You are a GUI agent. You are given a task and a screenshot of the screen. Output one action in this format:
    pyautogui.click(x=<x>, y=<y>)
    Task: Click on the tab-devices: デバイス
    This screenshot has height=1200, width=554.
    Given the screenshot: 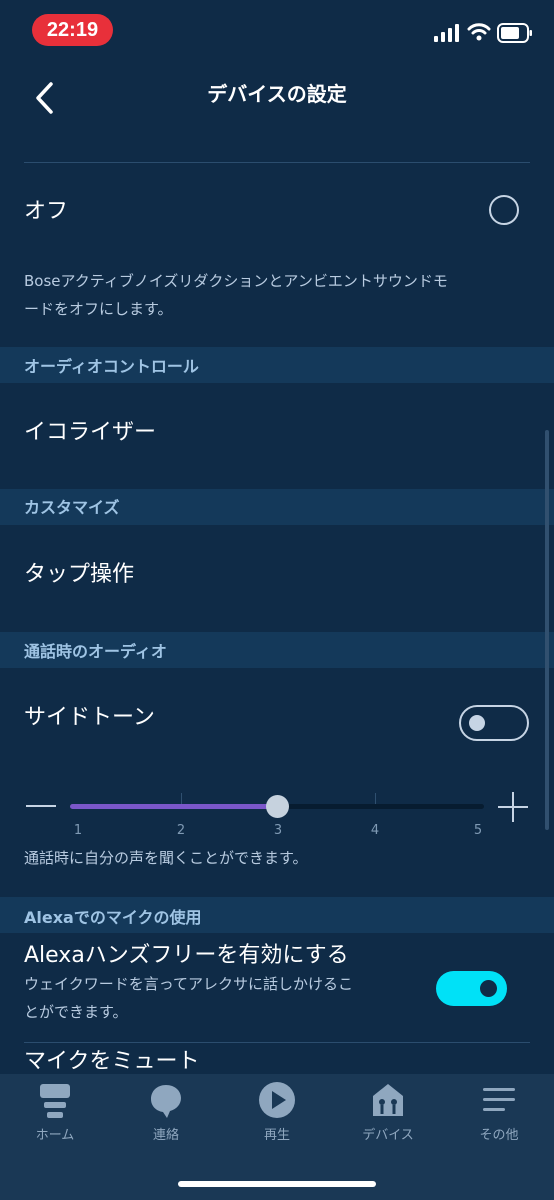 What is the action you would take?
    pyautogui.click(x=388, y=1111)
    